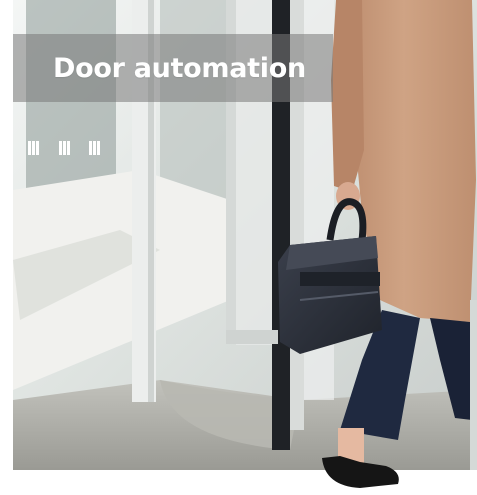 The width and height of the screenshot is (477, 495). What do you see at coordinates (179, 68) in the screenshot?
I see `caption-title: Door automation` at bounding box center [179, 68].